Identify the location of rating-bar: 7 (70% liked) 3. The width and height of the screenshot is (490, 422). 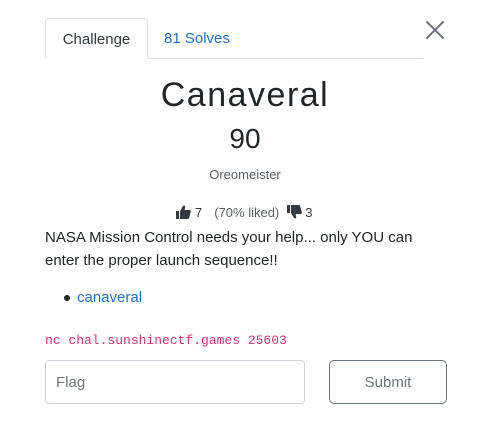
(244, 212).